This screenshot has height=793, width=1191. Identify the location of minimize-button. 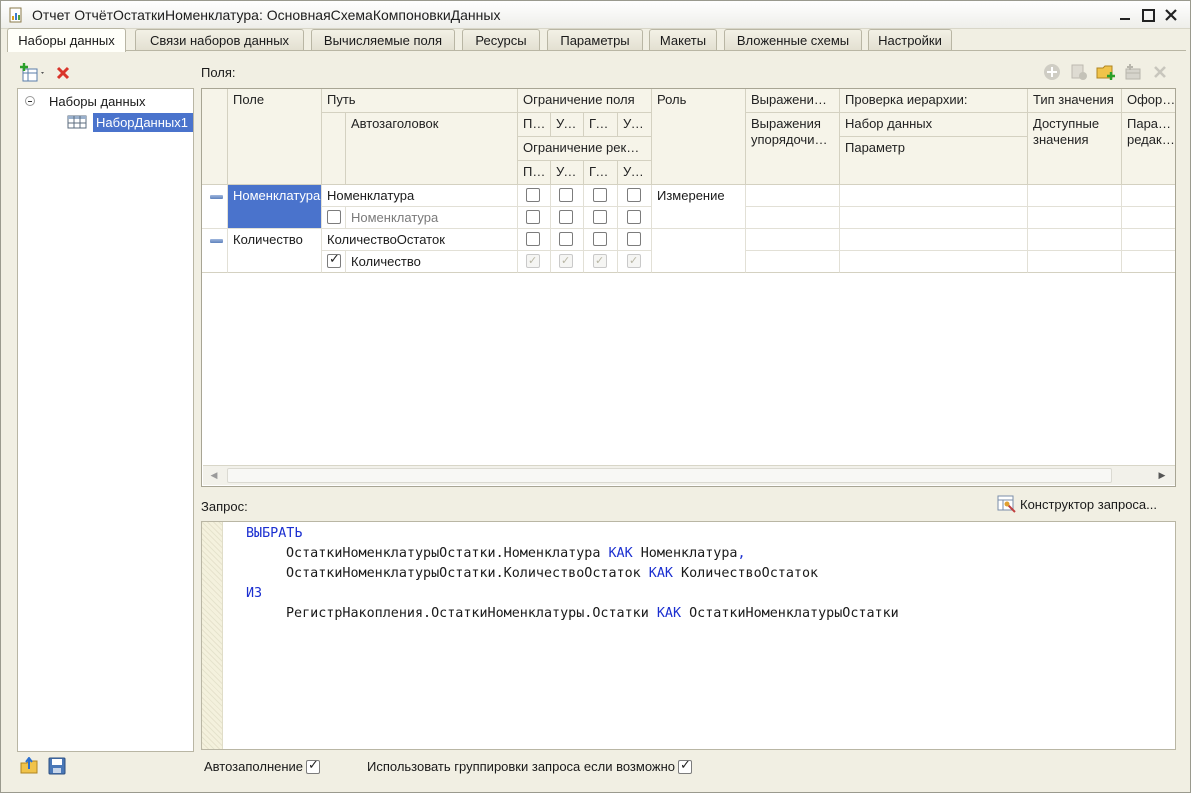
(1125, 15).